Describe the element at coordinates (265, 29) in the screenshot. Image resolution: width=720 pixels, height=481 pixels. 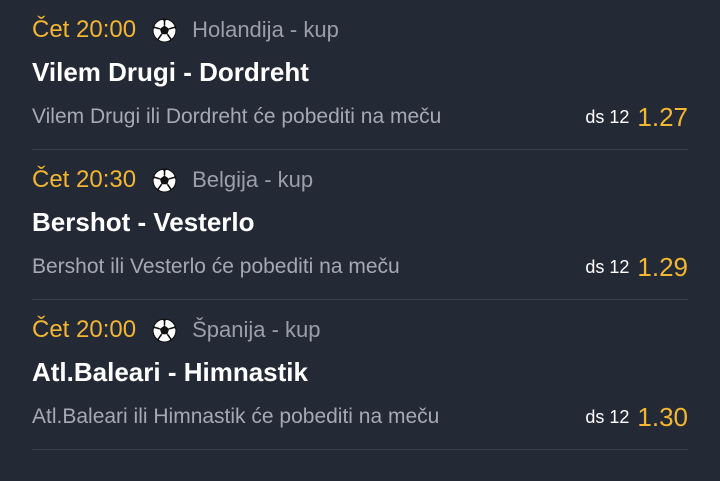
I see `league-label: Holandija - kup` at that location.